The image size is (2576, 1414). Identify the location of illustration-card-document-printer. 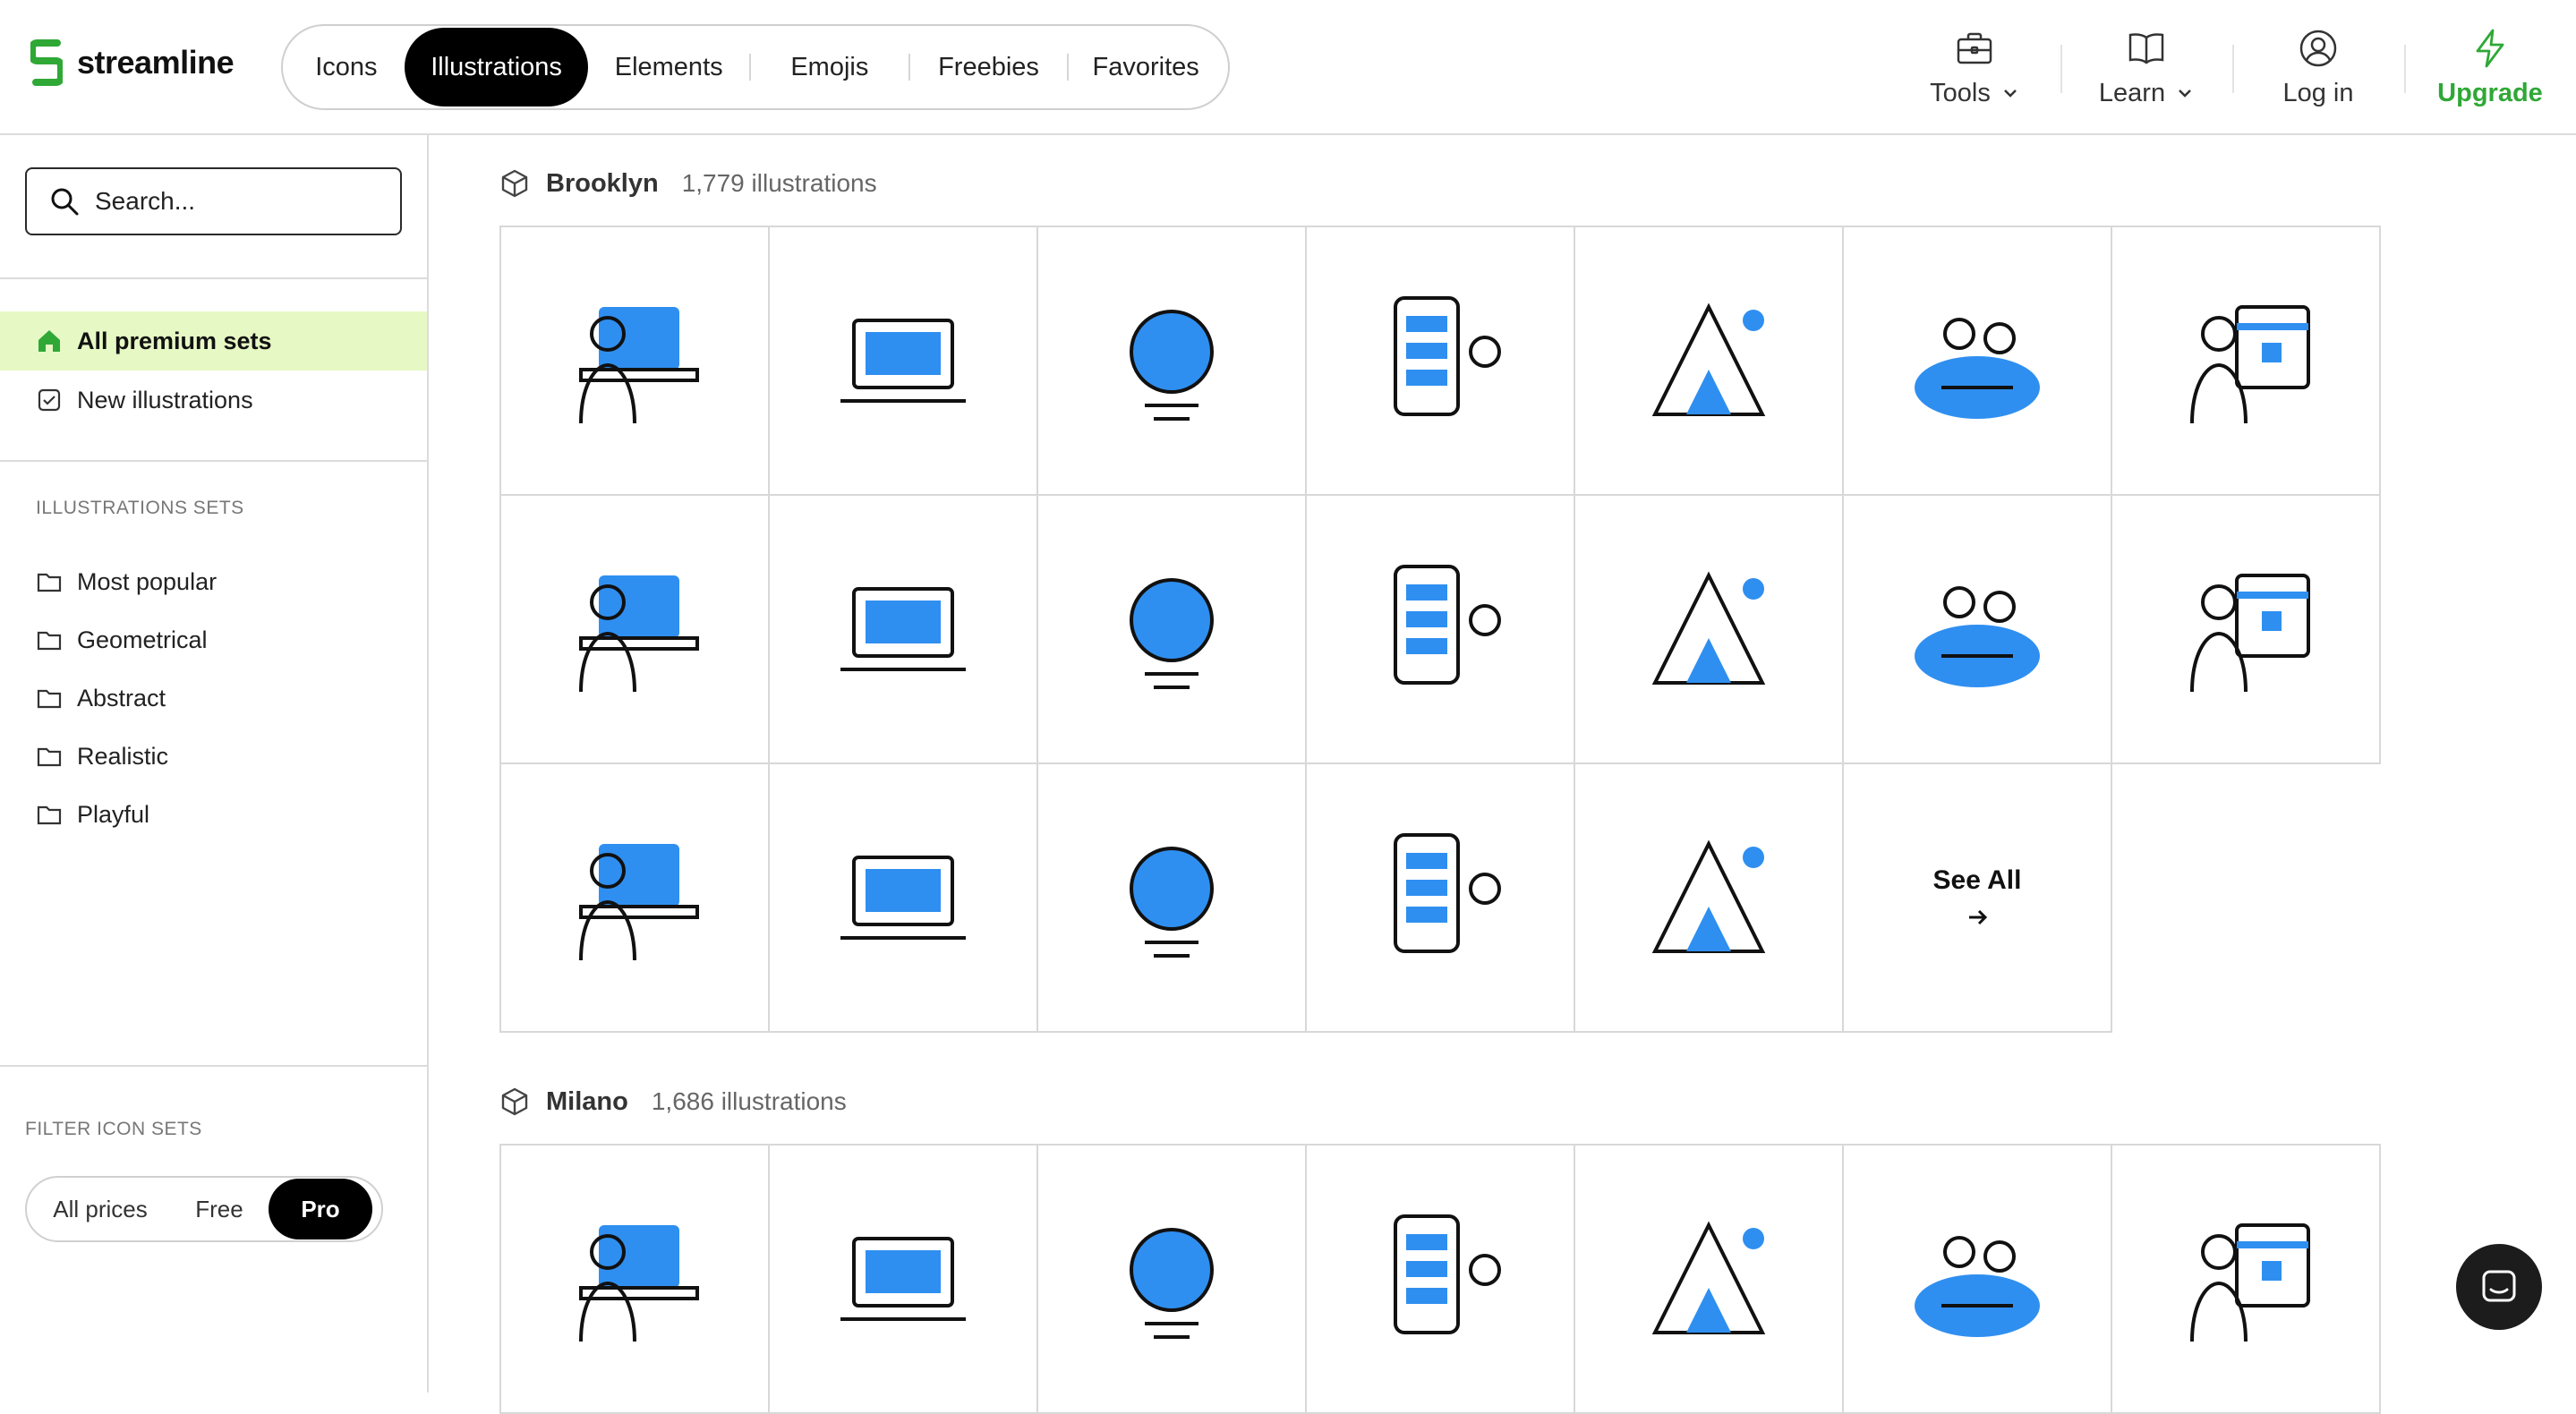
(1440, 1279).